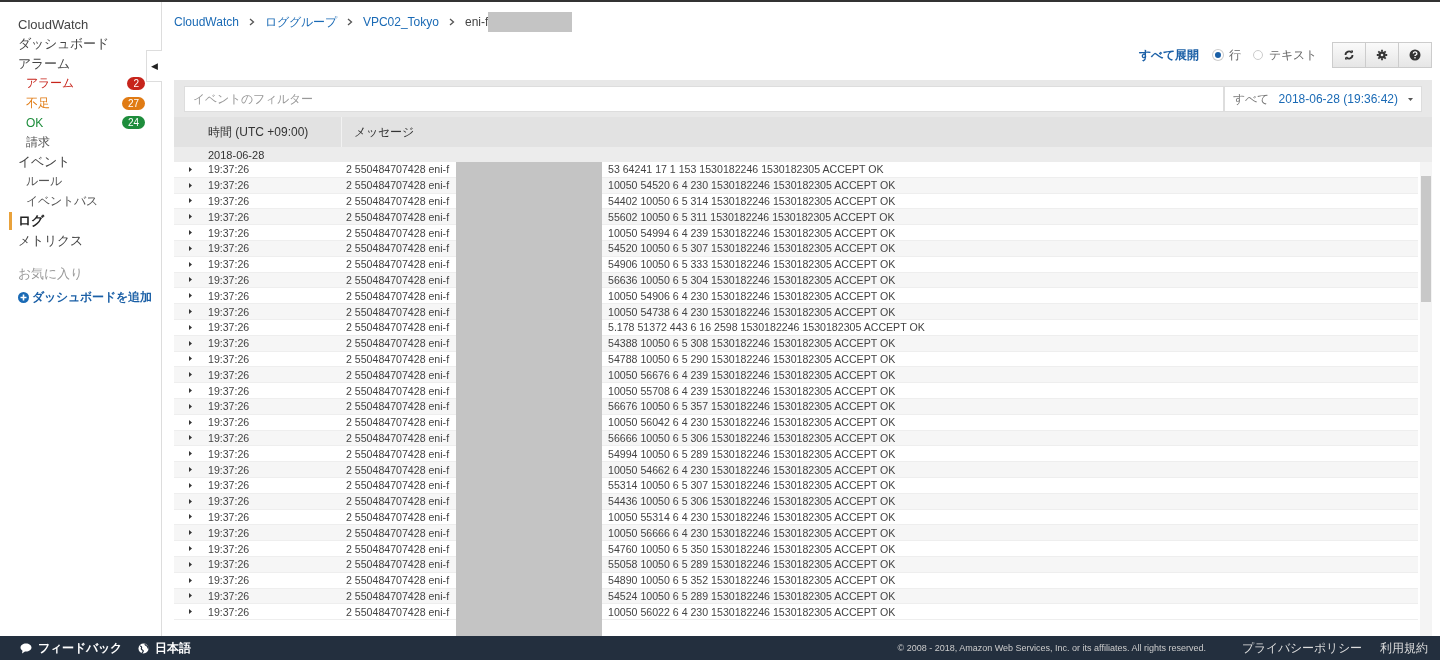 The height and width of the screenshot is (660, 1440). What do you see at coordinates (44, 162) in the screenshot?
I see `sidebar-item: イベント` at bounding box center [44, 162].